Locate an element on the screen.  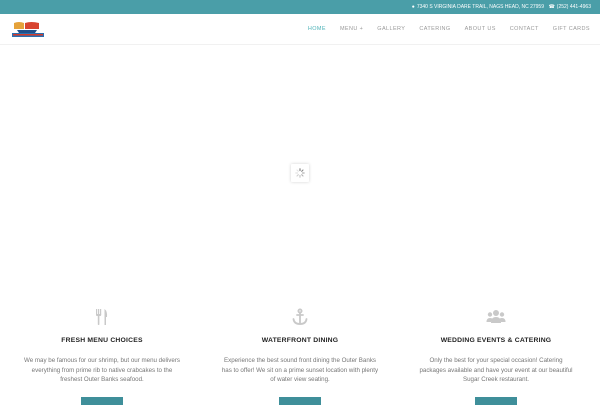
nav-gift-cards: GIFT CARDS is located at coordinates (571, 29).